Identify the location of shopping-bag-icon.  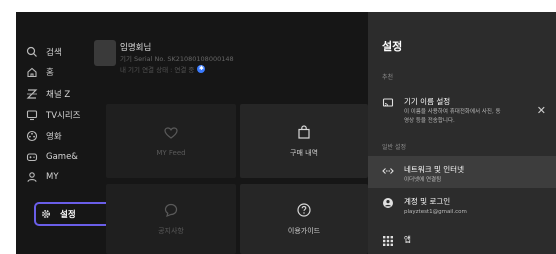
(304, 132).